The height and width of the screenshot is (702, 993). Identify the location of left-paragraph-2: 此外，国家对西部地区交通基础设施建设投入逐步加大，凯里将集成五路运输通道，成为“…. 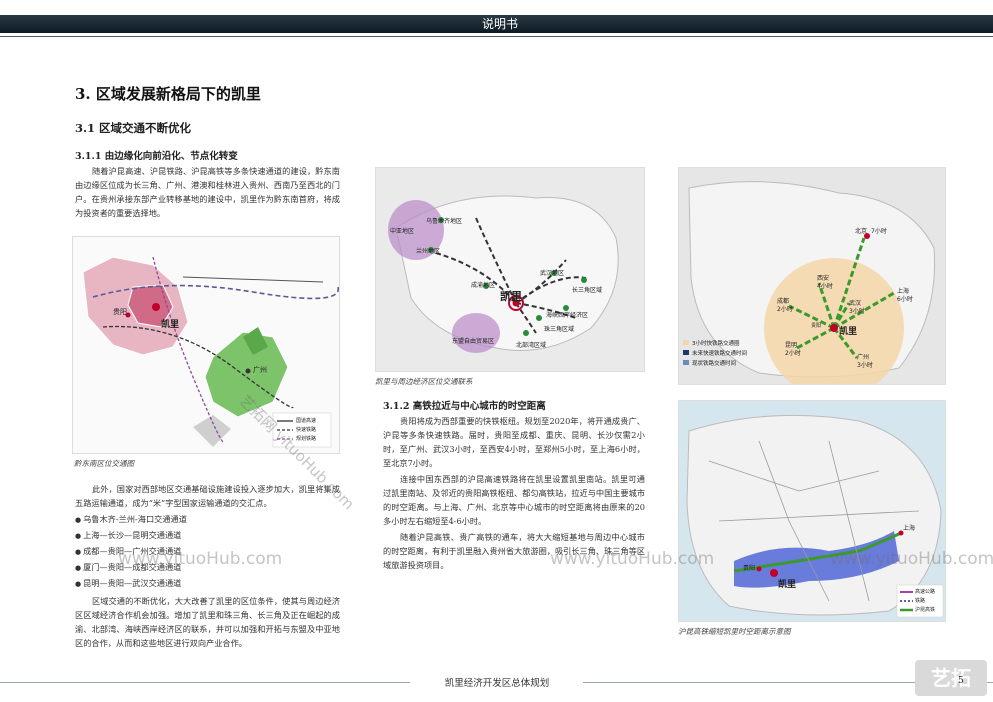
(207, 496).